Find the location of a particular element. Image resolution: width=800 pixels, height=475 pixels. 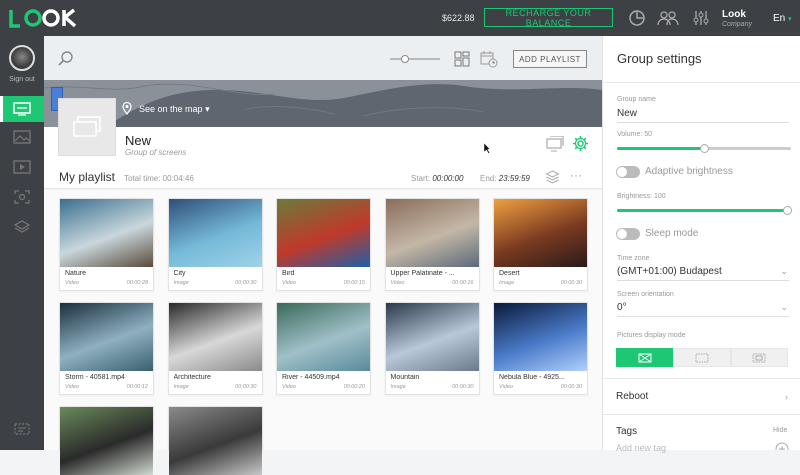

balance-amount: $622.88 is located at coordinates (458, 18).